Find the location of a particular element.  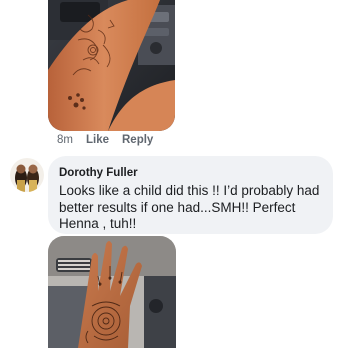

comment-photo-hand-henna is located at coordinates (112, 292).